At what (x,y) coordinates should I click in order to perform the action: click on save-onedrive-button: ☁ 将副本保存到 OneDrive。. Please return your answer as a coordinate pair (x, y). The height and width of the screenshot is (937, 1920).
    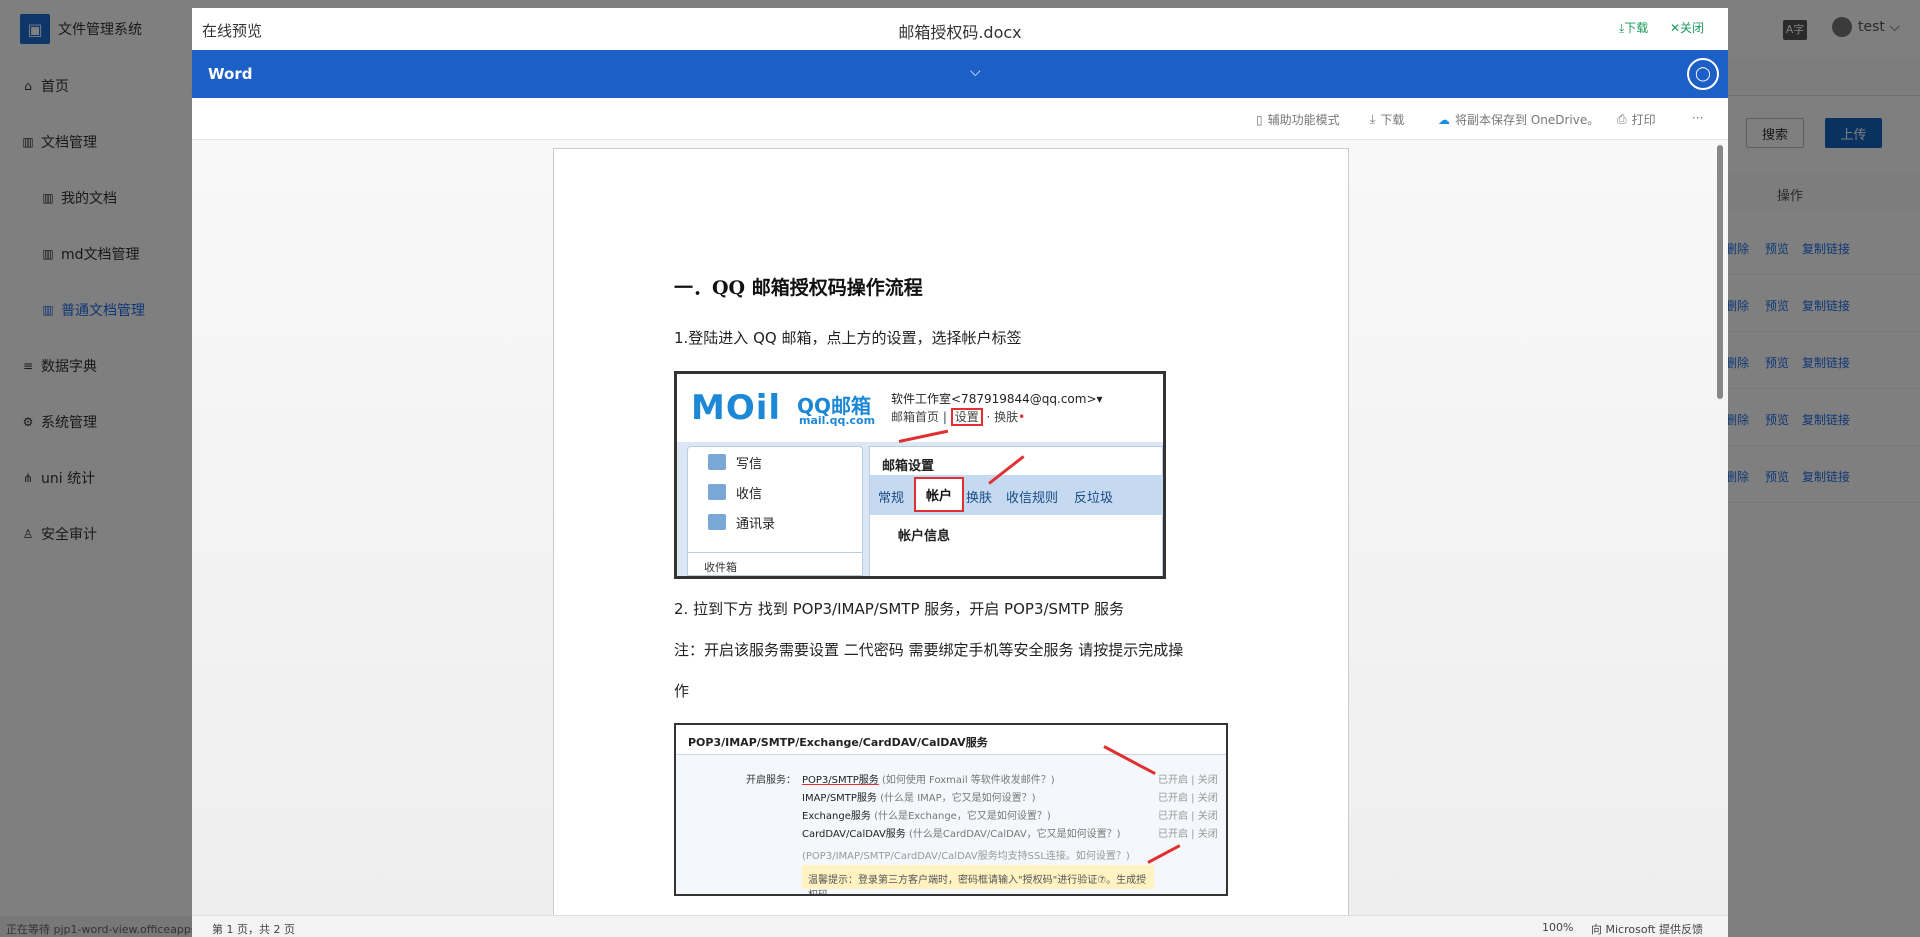
    Looking at the image, I should click on (1518, 119).